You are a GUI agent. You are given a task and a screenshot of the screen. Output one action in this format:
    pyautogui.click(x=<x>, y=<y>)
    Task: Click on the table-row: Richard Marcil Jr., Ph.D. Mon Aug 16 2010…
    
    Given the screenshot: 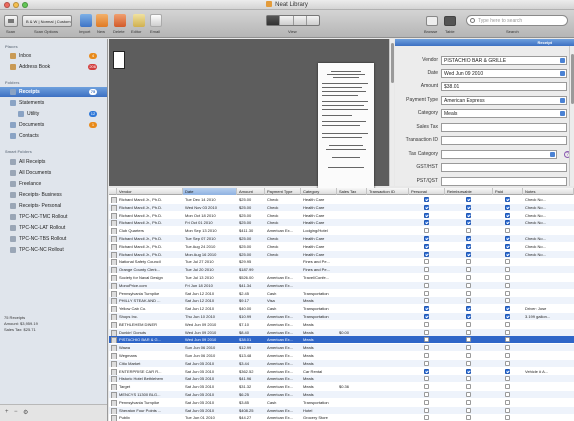 What is the action you would take?
    pyautogui.click(x=341, y=254)
    